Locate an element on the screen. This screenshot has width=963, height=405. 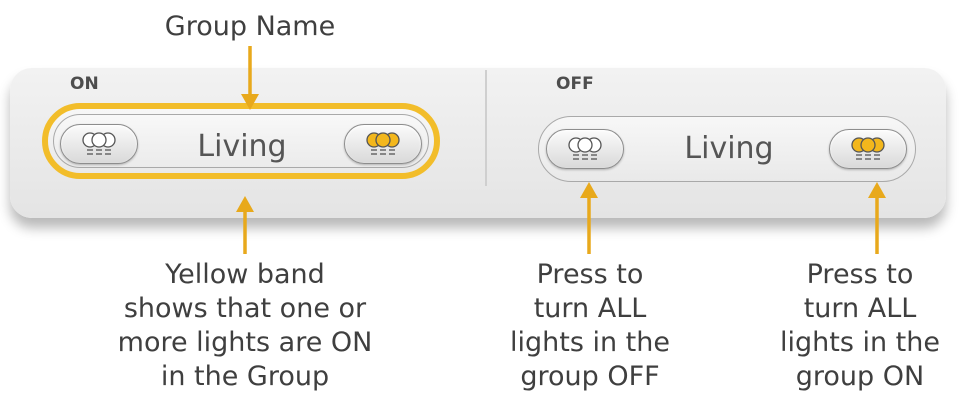
press-on-arrowhead is located at coordinates (877, 190).